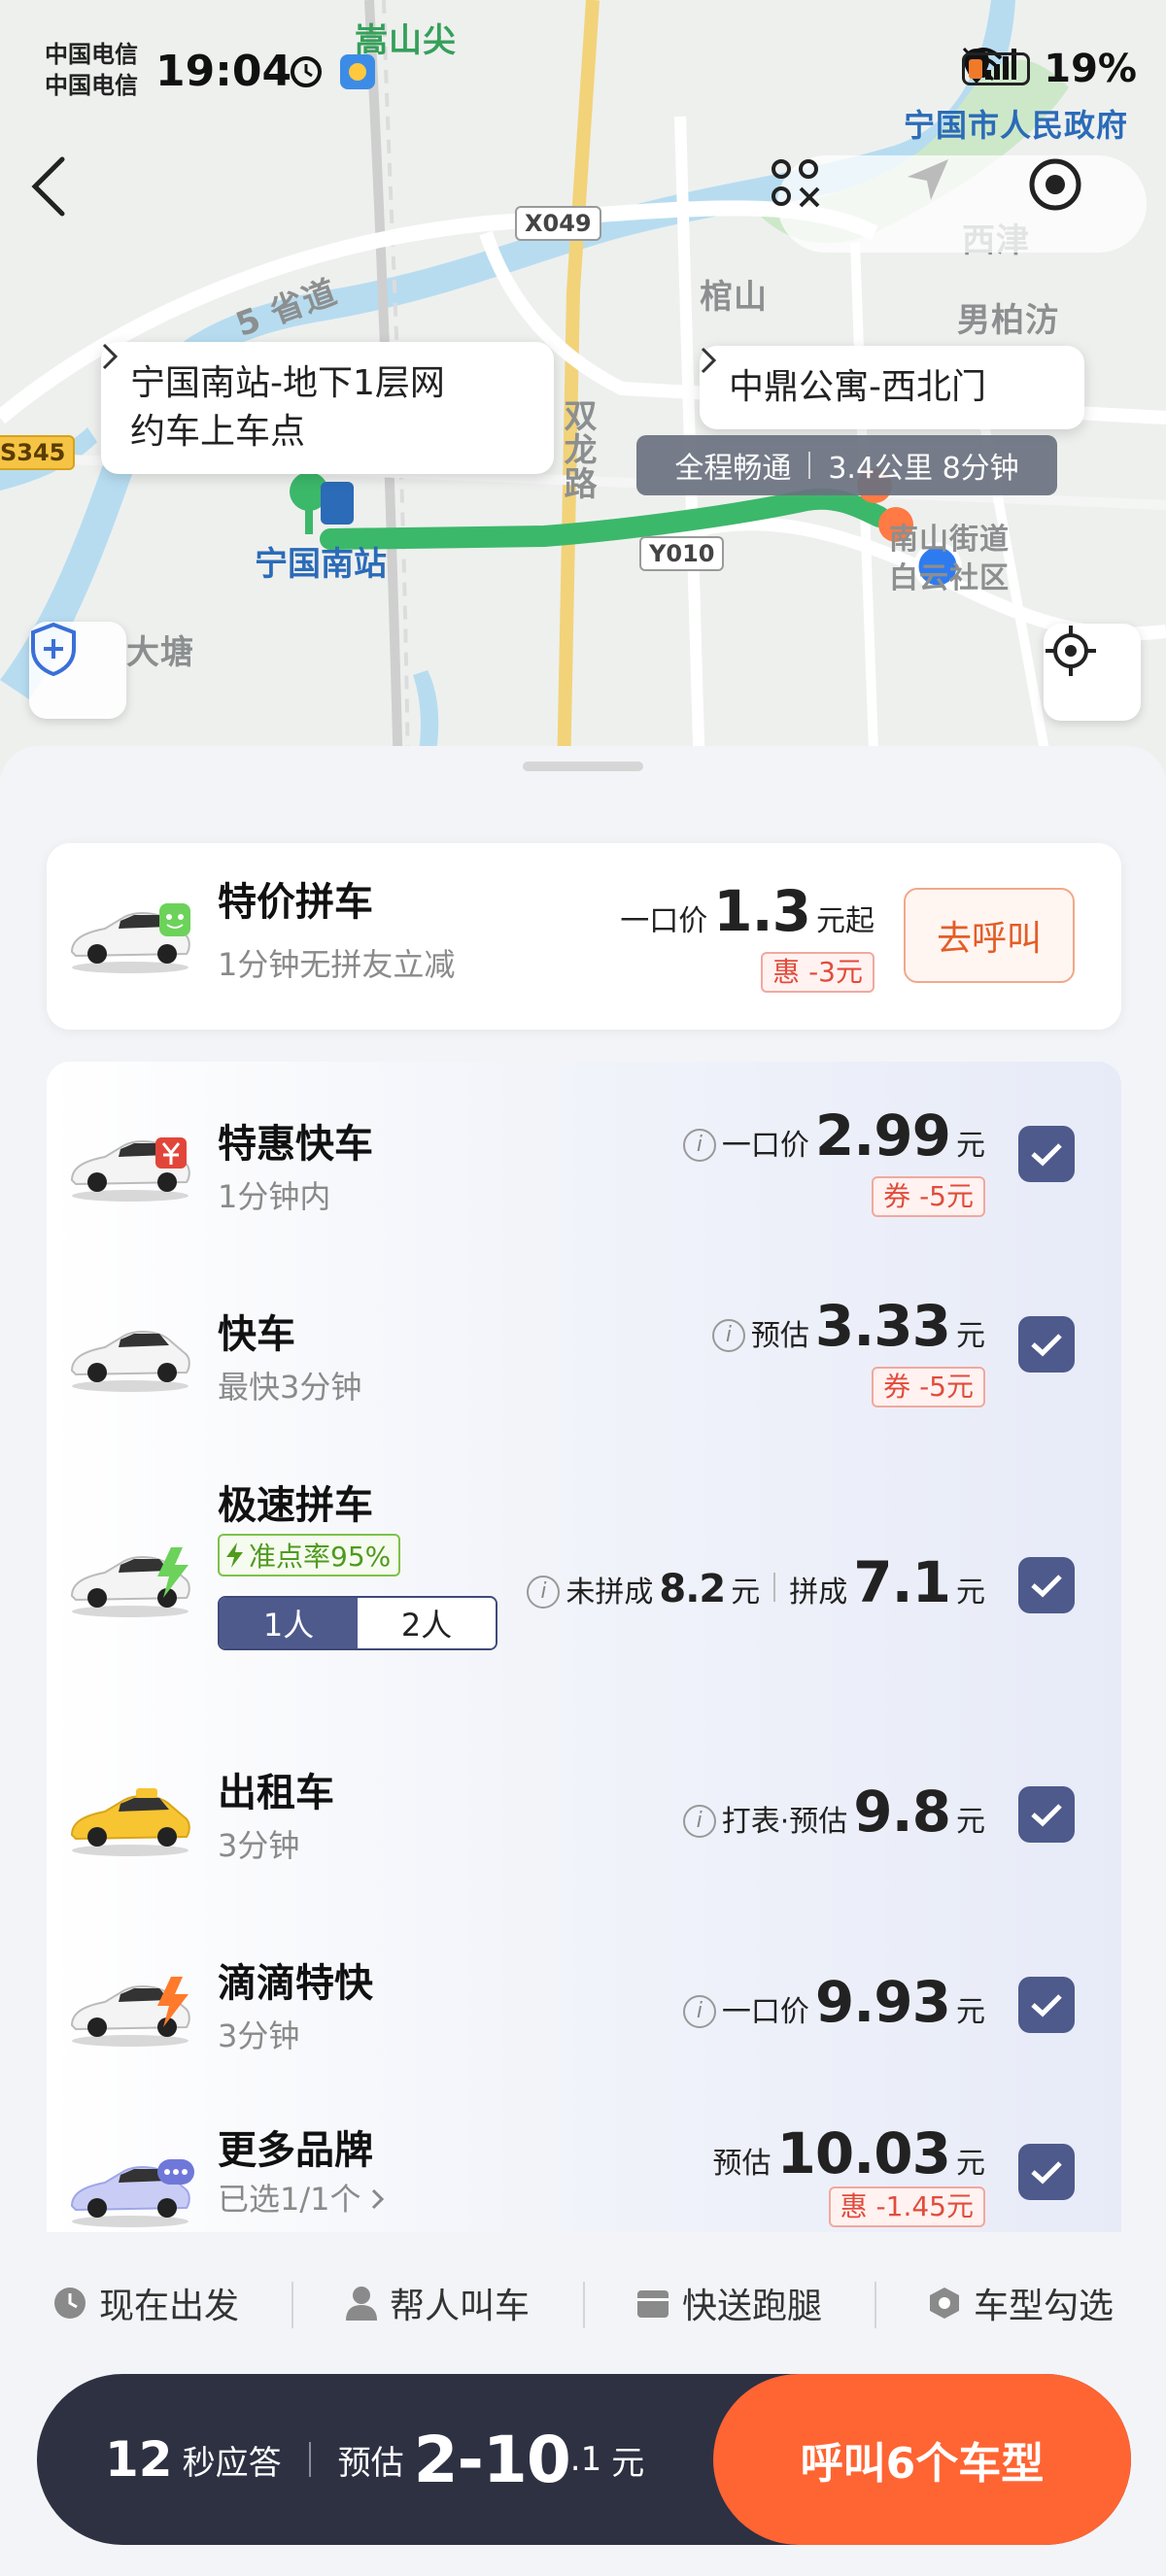 The width and height of the screenshot is (1166, 2576). Describe the element at coordinates (584, 2459) in the screenshot. I see `bottom-call-bar: 12 秒应答 预估 2-10 .1 元 呼叫6个车型` at that location.